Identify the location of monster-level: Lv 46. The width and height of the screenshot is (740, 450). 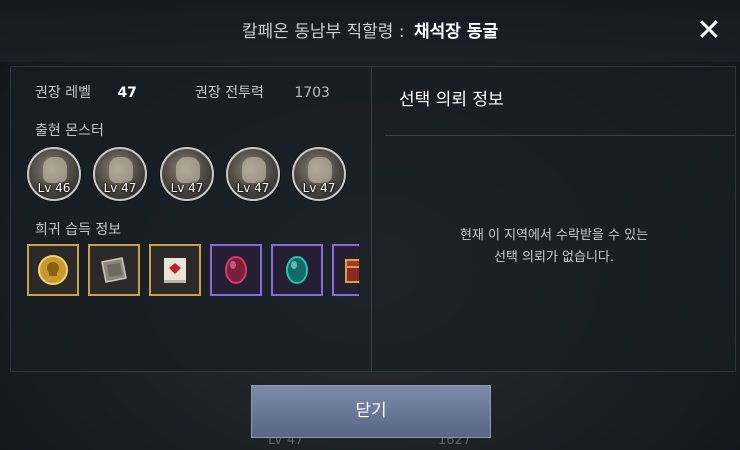
(54, 188).